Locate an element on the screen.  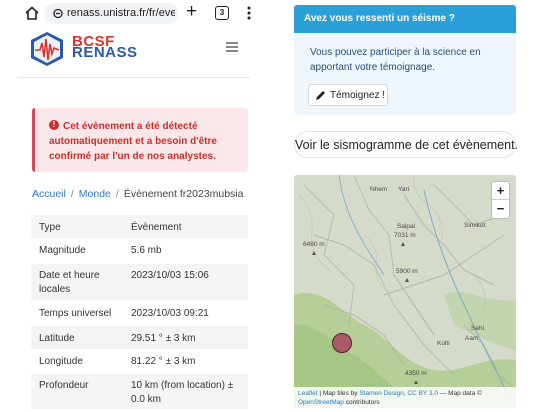
map-label-5900: 5900 m is located at coordinates (407, 271).